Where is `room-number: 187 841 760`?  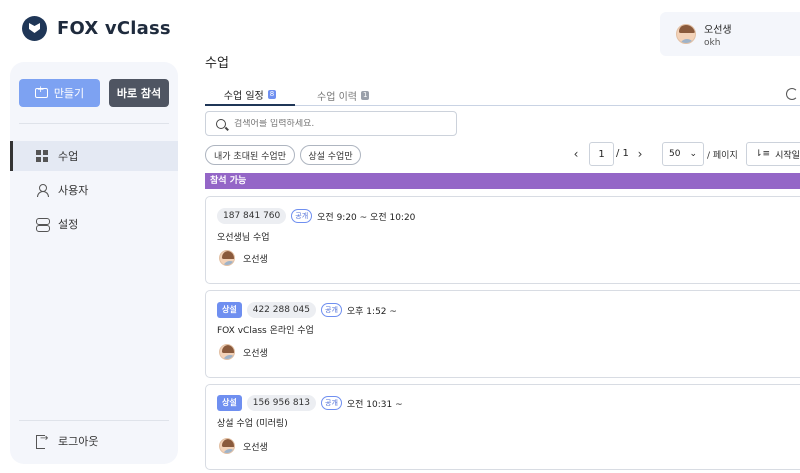
room-number: 187 841 760 is located at coordinates (252, 216).